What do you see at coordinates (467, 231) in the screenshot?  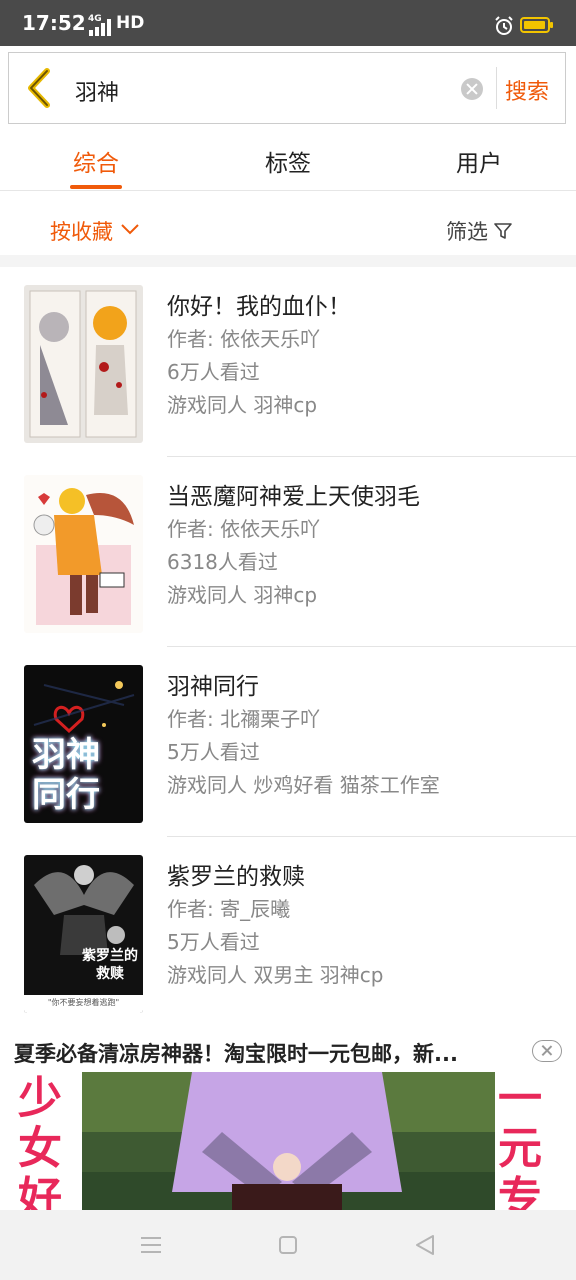 I see `filter-button: 筛选` at bounding box center [467, 231].